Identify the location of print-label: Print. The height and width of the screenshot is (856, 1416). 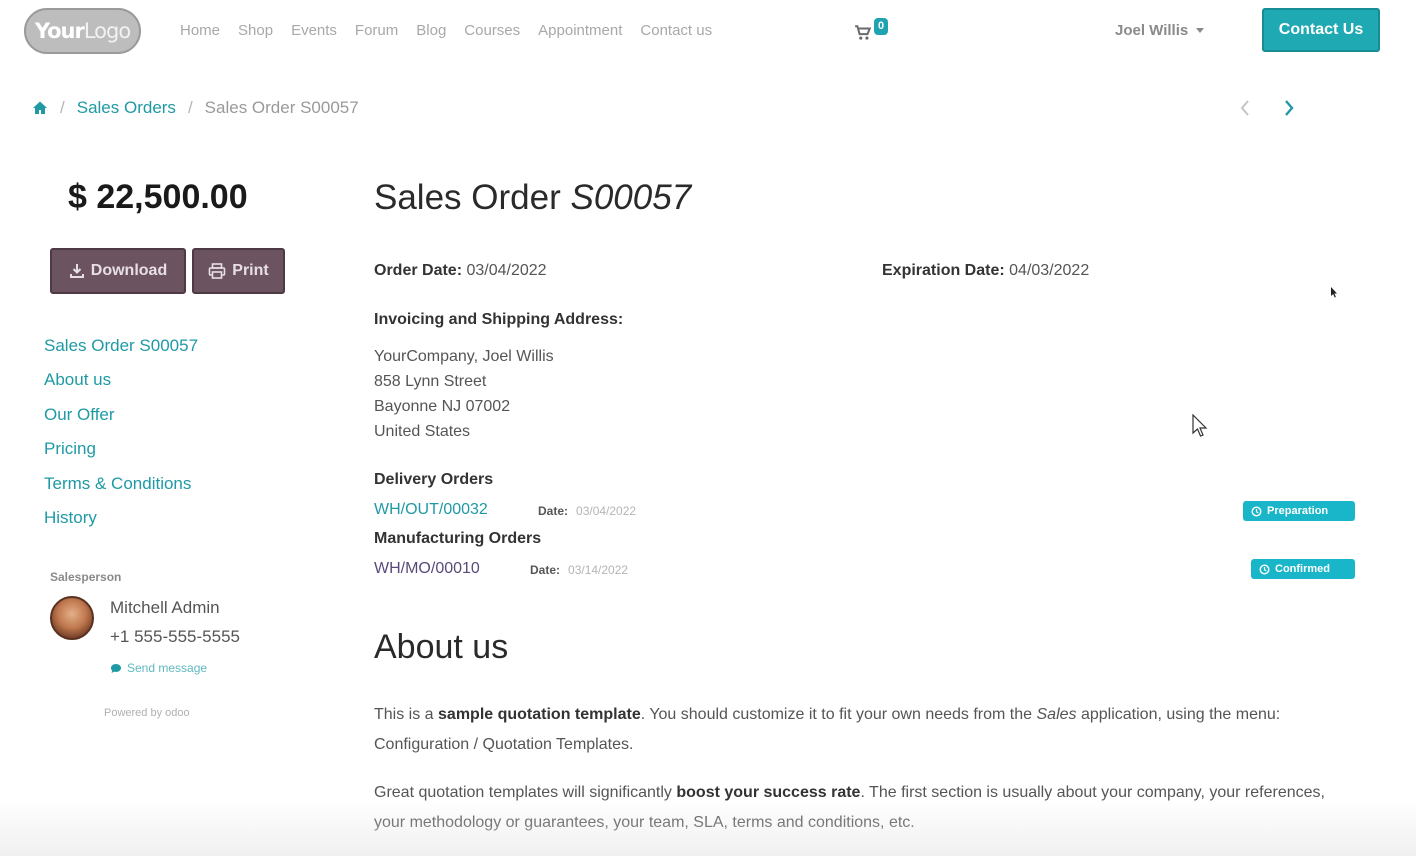
(250, 270).